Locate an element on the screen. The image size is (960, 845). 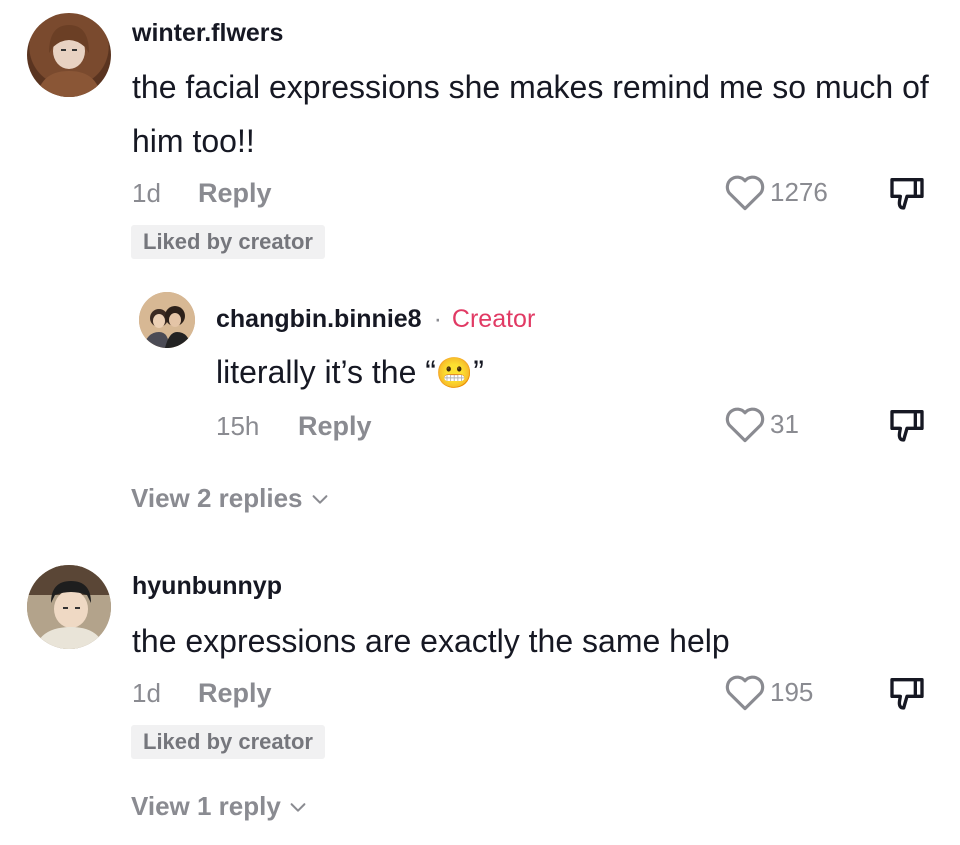
view-replies-label: View 2 replies is located at coordinates (217, 498).